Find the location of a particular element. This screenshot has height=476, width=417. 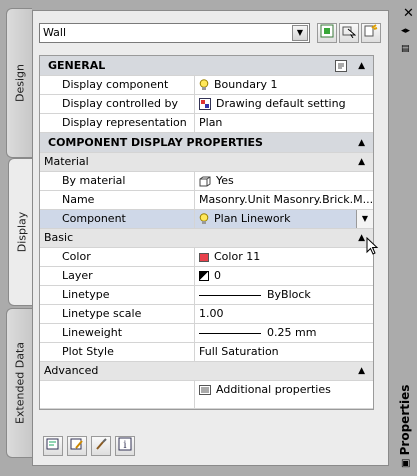

property-value: 0.25 mm is located at coordinates (284, 333).